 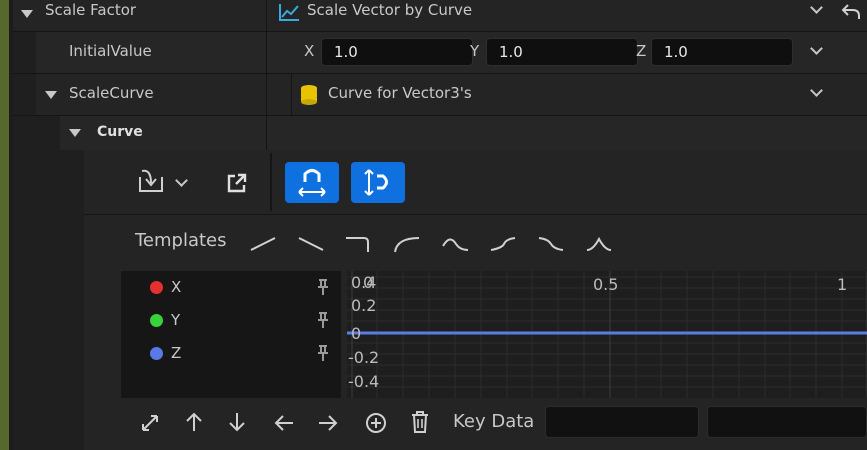 I want to click on open-external-icon, so click(x=237, y=183).